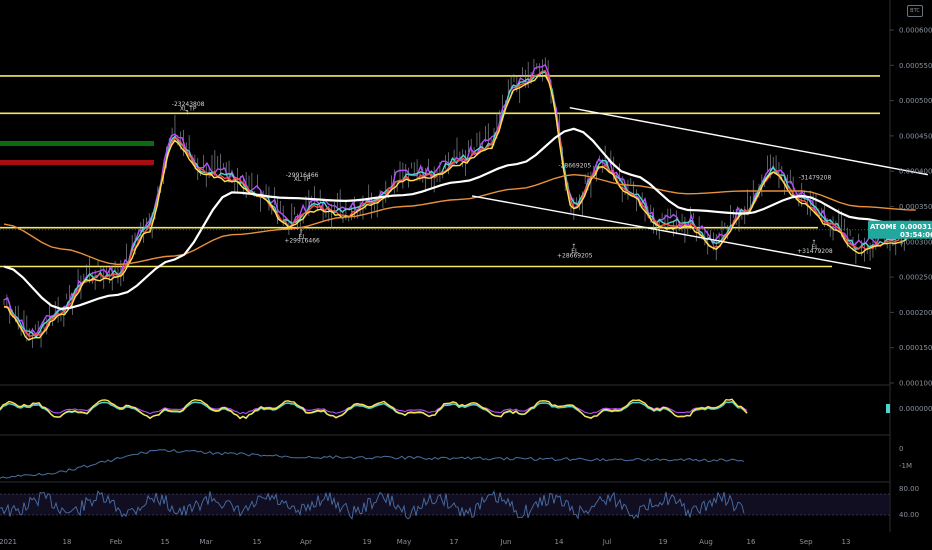  What do you see at coordinates (905, 466) in the screenshot?
I see `y-tick-label: -1M` at bounding box center [905, 466].